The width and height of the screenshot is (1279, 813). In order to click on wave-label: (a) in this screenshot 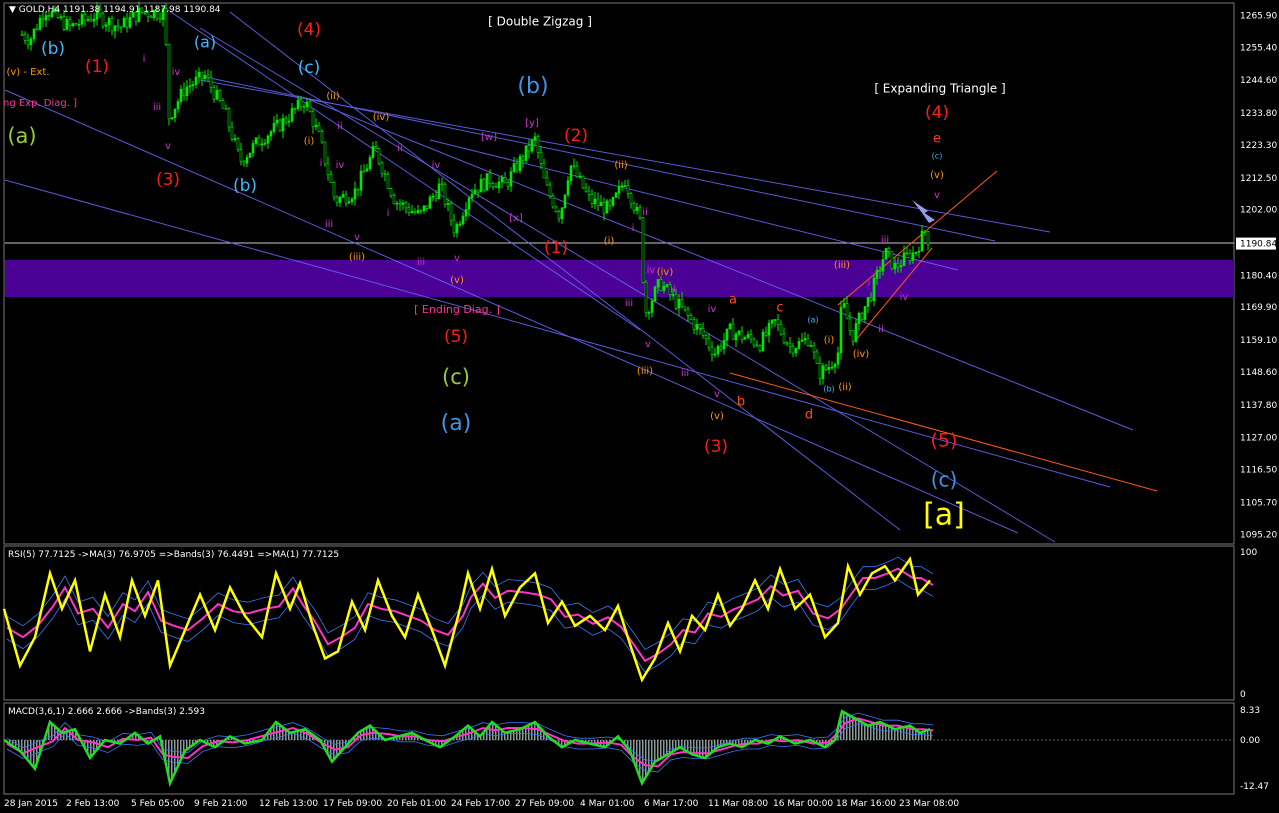, I will do `click(21, 136)`.